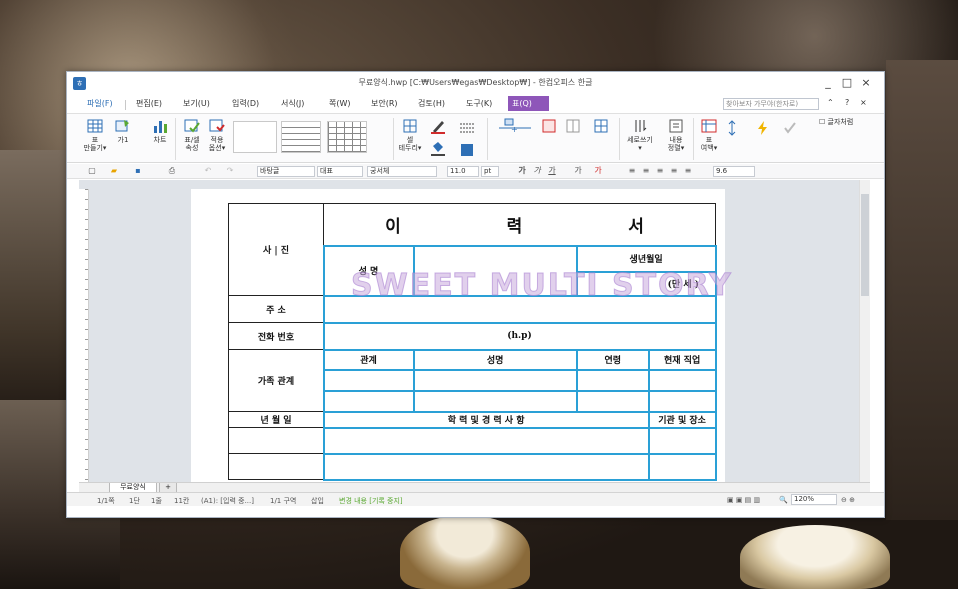 The image size is (958, 589). What do you see at coordinates (192, 135) in the screenshot?
I see `table-cell-properties-button: 표/셀 속성` at bounding box center [192, 135].